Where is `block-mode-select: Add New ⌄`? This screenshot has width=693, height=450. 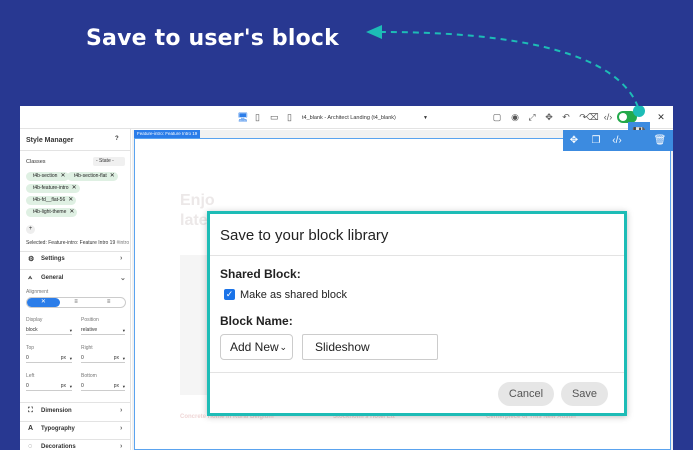
block-mode-select: Add New ⌄ is located at coordinates (256, 347).